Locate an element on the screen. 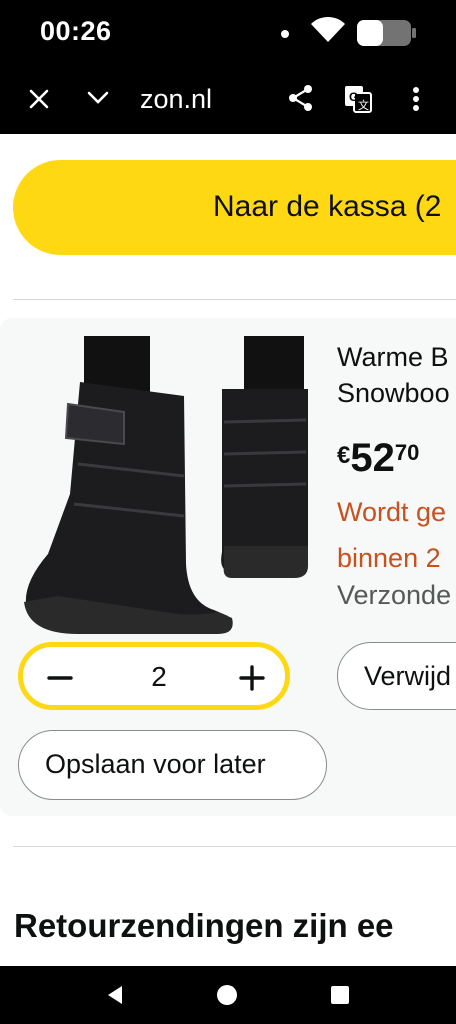 This screenshot has width=456, height=1024. product-price: €5270 is located at coordinates (378, 458).